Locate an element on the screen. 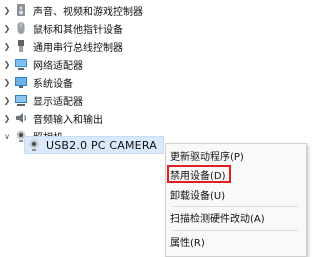 This screenshot has height=257, width=320. menu-item-scan-hardware: 扫描检测硬件改动(A) is located at coordinates (217, 217).